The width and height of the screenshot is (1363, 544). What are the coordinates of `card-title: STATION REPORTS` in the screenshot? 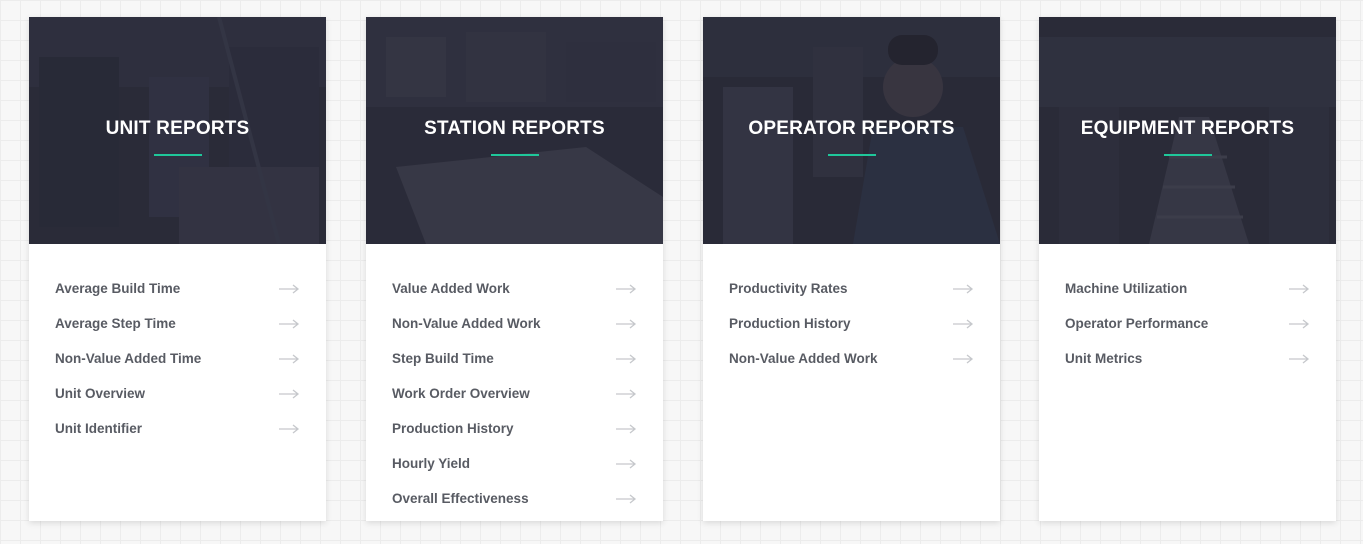 It's located at (514, 128).